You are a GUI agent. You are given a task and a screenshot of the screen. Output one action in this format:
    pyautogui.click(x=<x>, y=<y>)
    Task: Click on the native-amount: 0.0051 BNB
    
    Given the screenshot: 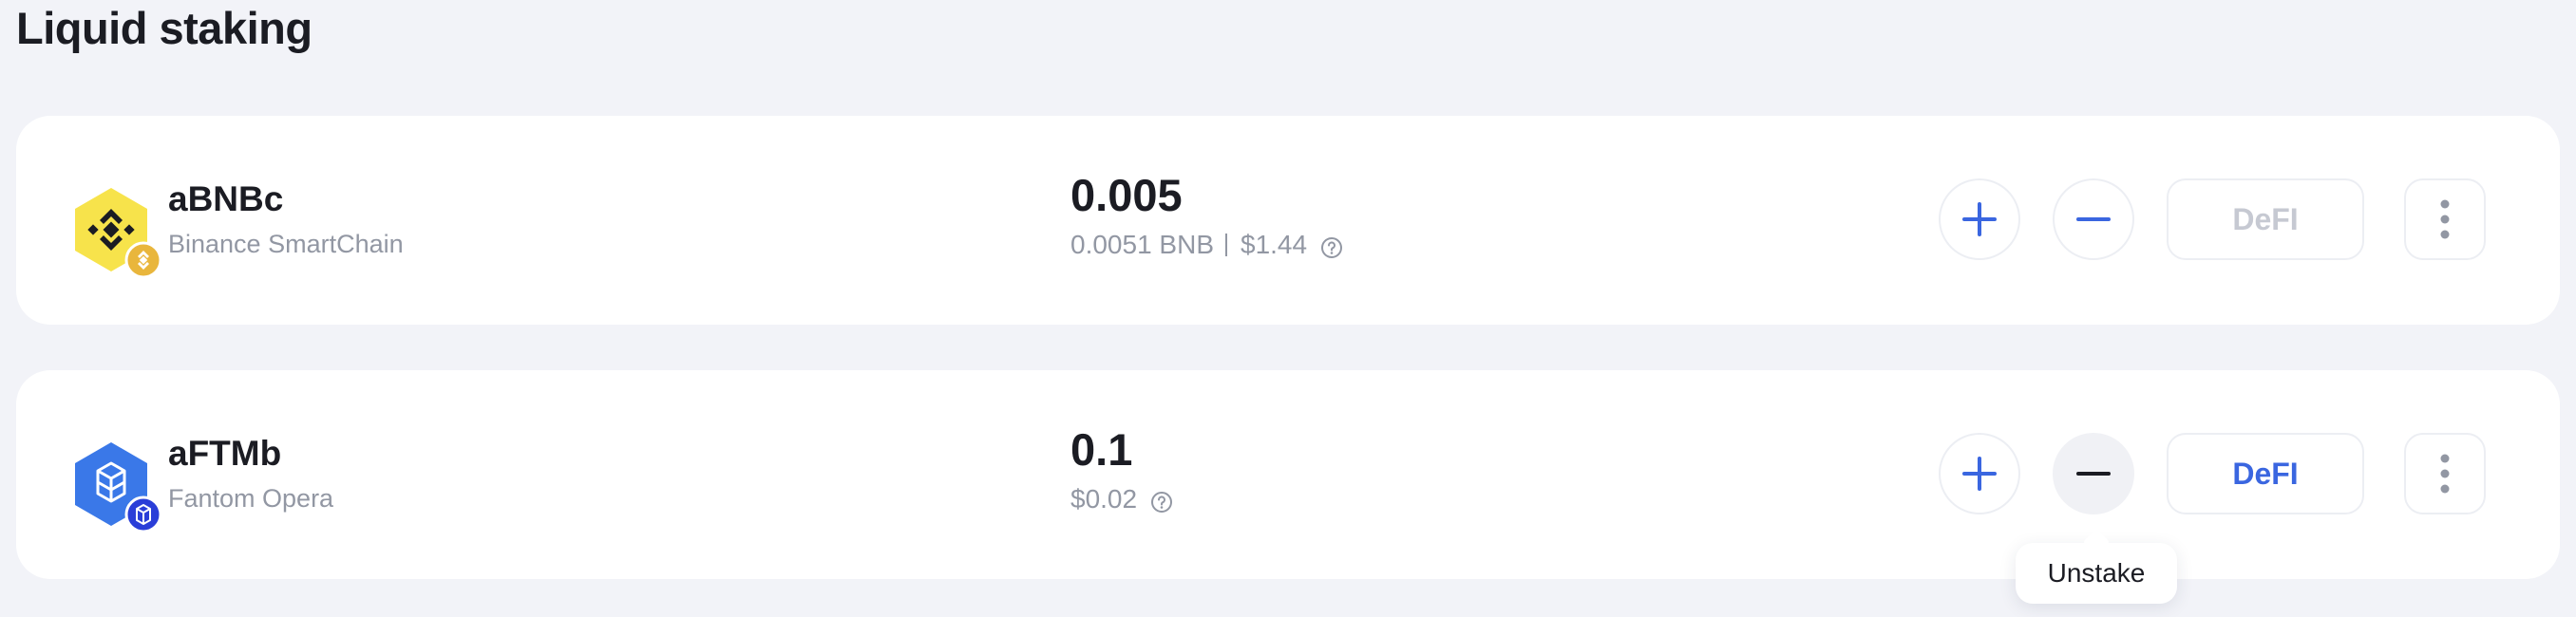 What is the action you would take?
    pyautogui.click(x=1142, y=244)
    